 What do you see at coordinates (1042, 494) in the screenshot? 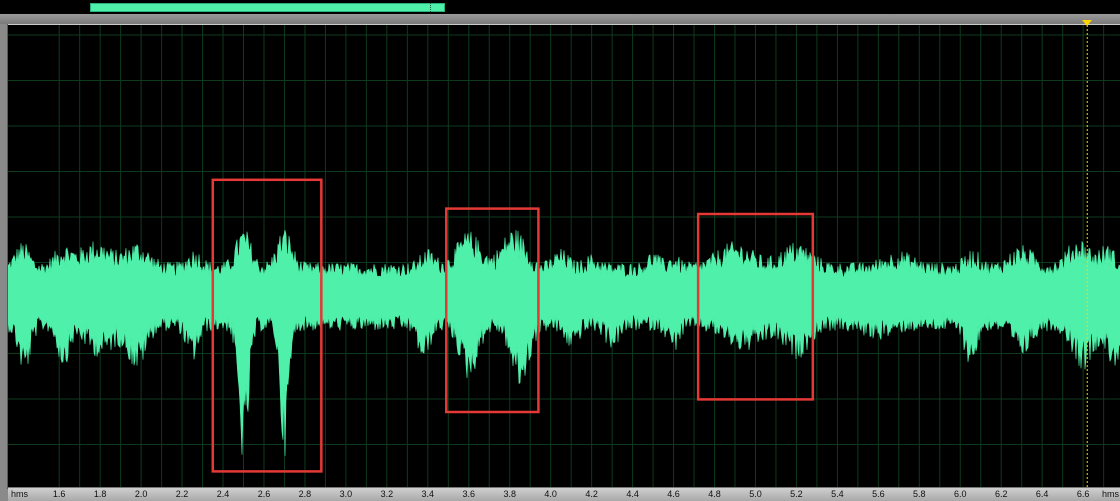
I see `ruler-tick-label: 6.4` at bounding box center [1042, 494].